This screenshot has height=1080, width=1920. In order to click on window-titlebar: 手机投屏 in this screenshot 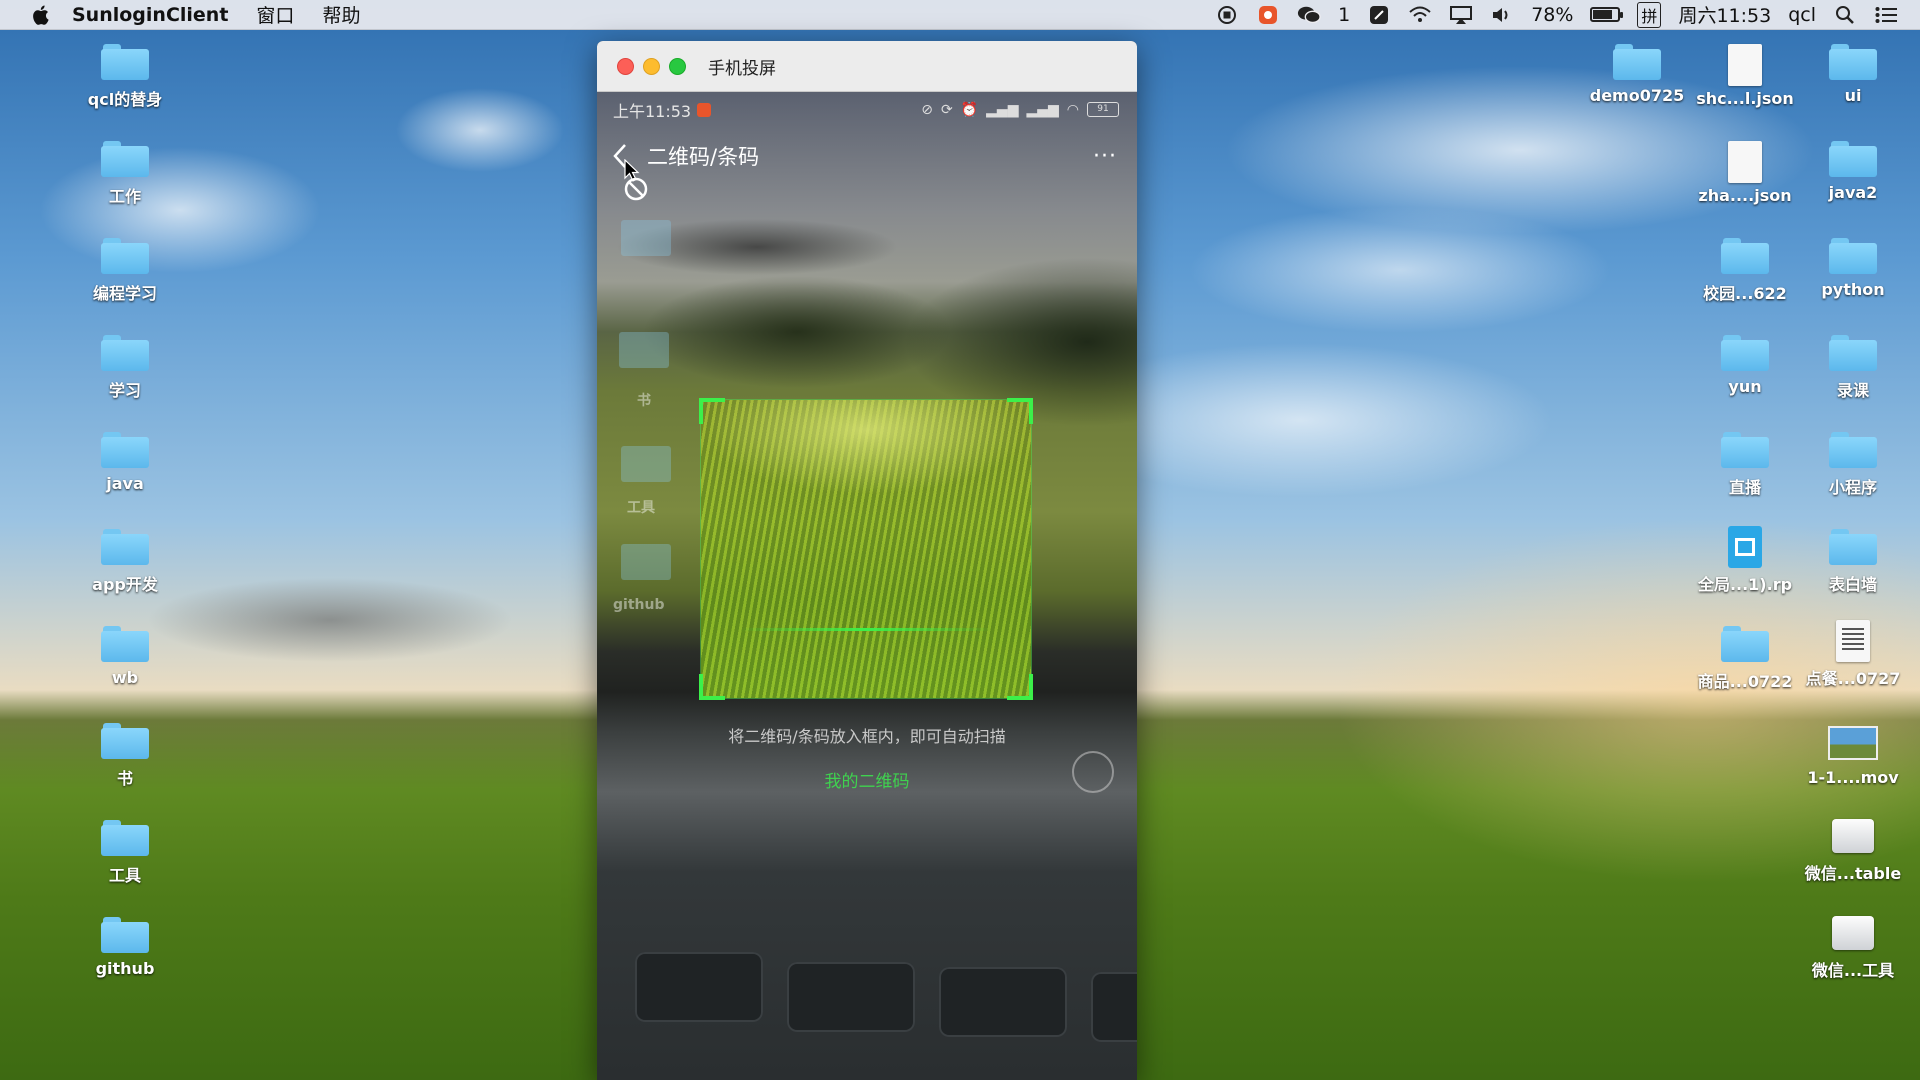, I will do `click(867, 66)`.